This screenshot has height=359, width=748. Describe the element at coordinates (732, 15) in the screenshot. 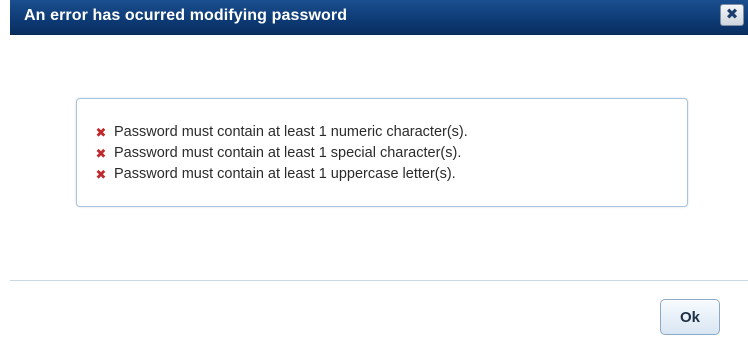

I see `close-icon: ✖` at that location.